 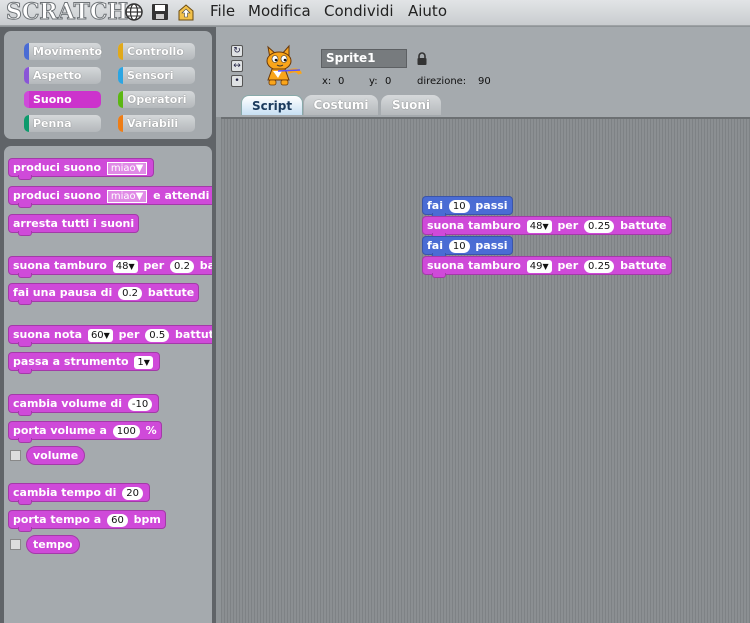 I want to click on x-label: x:, so click(x=327, y=81).